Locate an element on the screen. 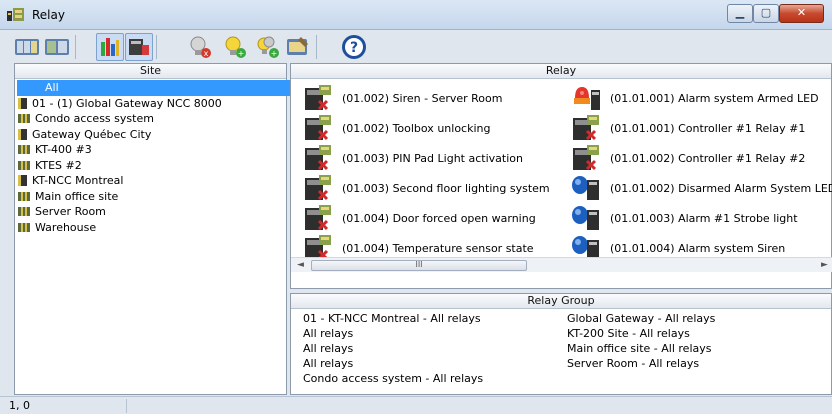 The width and height of the screenshot is (832, 414). relay-item: (01.01.004) Alarm system Siren is located at coordinates (678, 245).